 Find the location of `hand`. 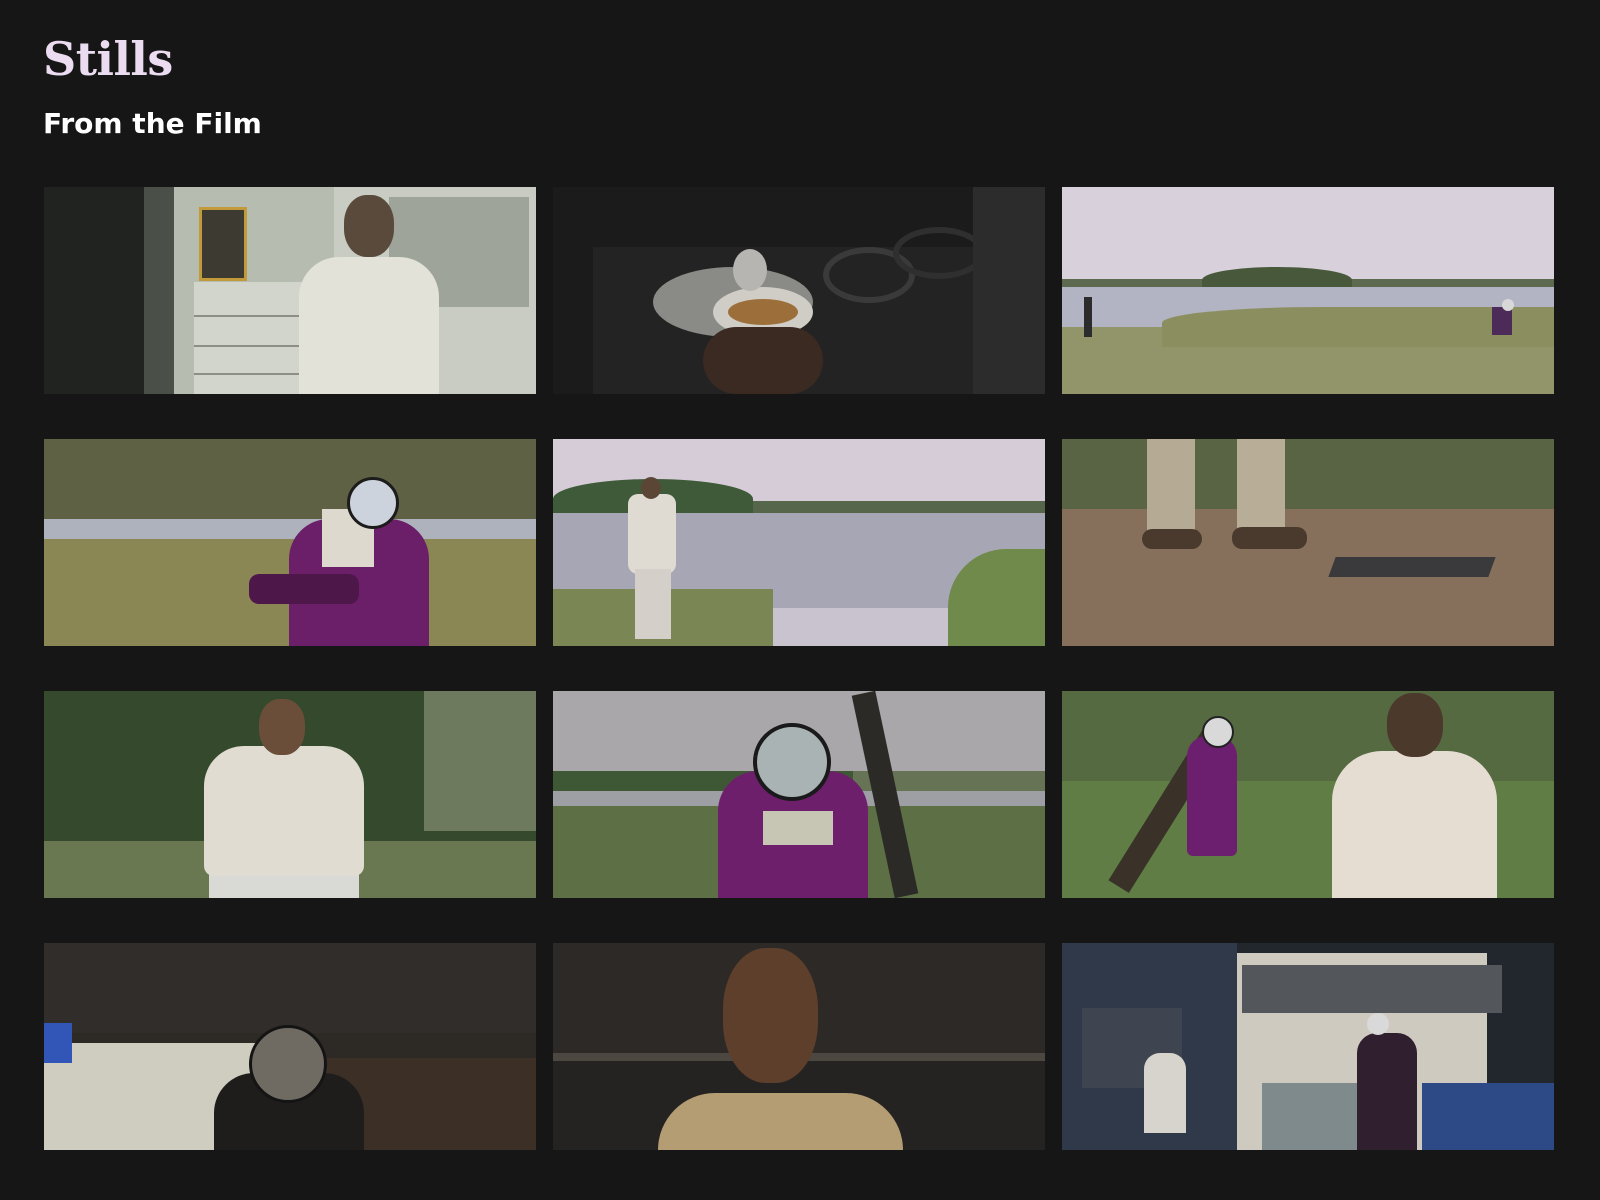

hand is located at coordinates (763, 360).